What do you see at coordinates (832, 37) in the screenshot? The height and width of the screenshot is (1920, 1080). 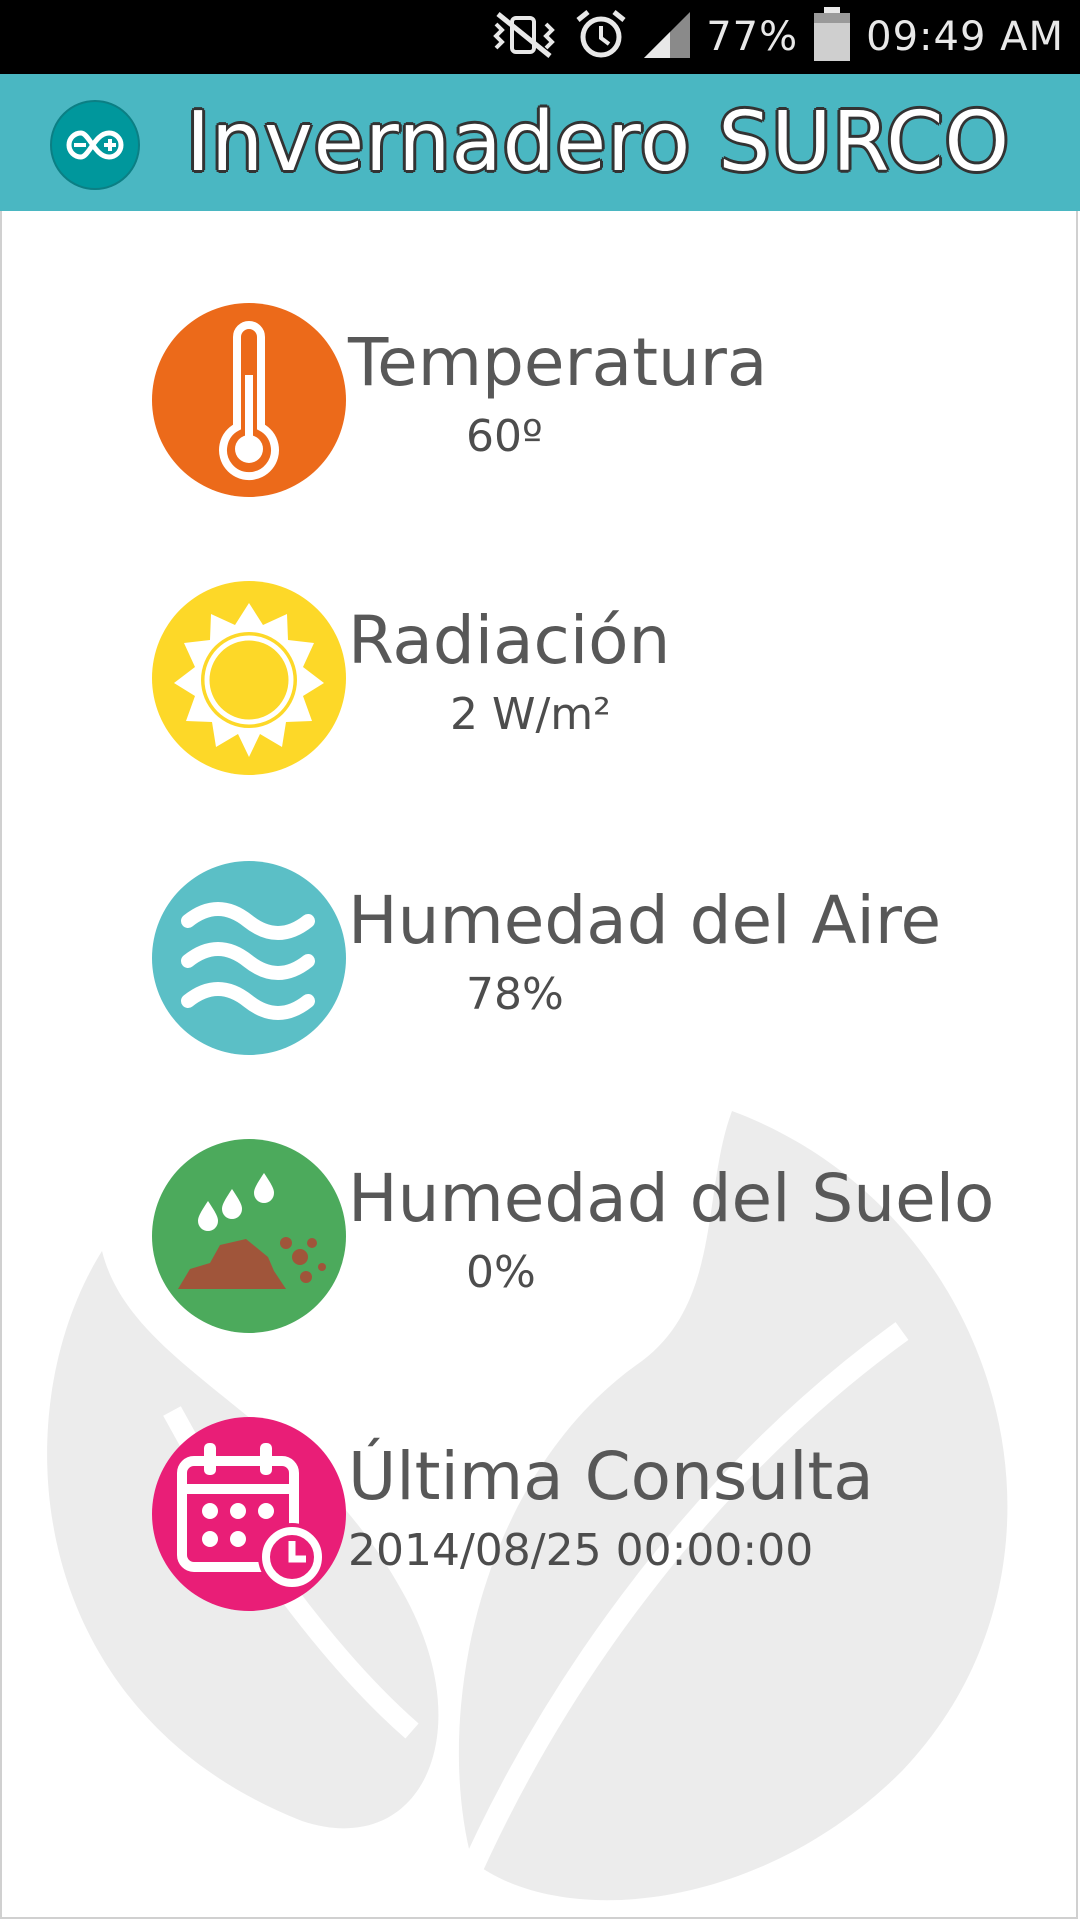 I see `battery-icon` at bounding box center [832, 37].